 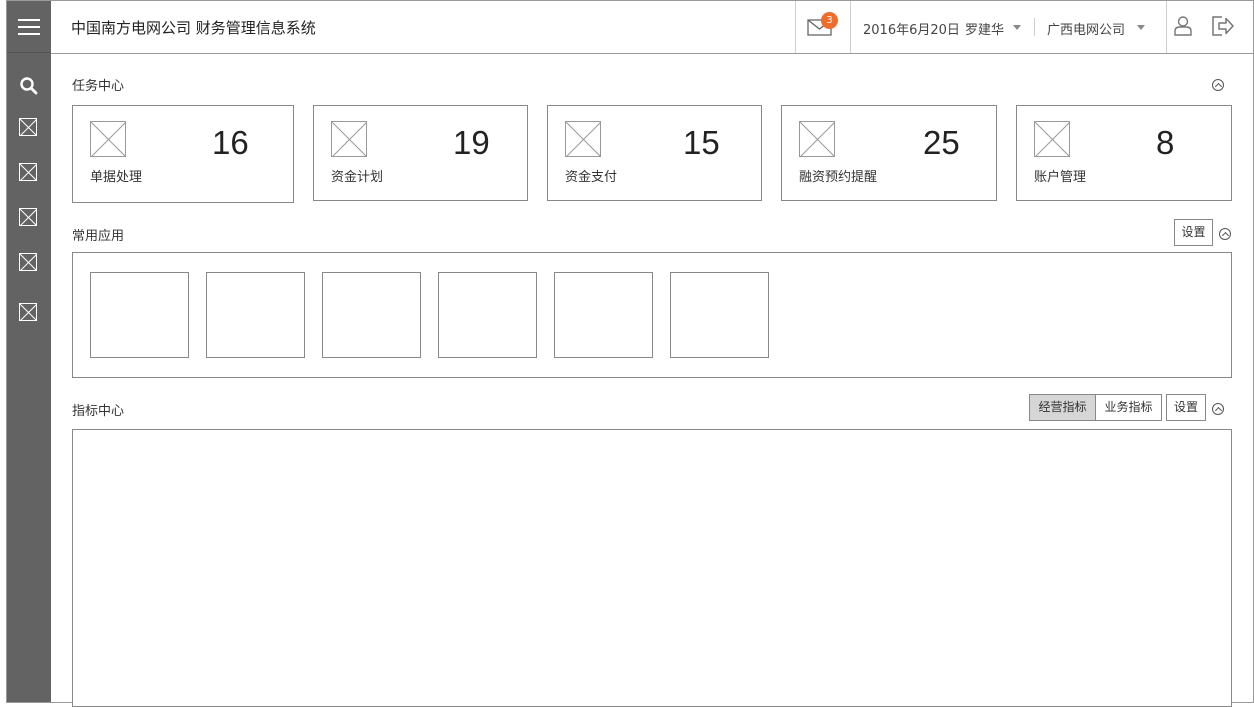 What do you see at coordinates (1124, 153) in the screenshot?
I see `task-card: 8 账户管理` at bounding box center [1124, 153].